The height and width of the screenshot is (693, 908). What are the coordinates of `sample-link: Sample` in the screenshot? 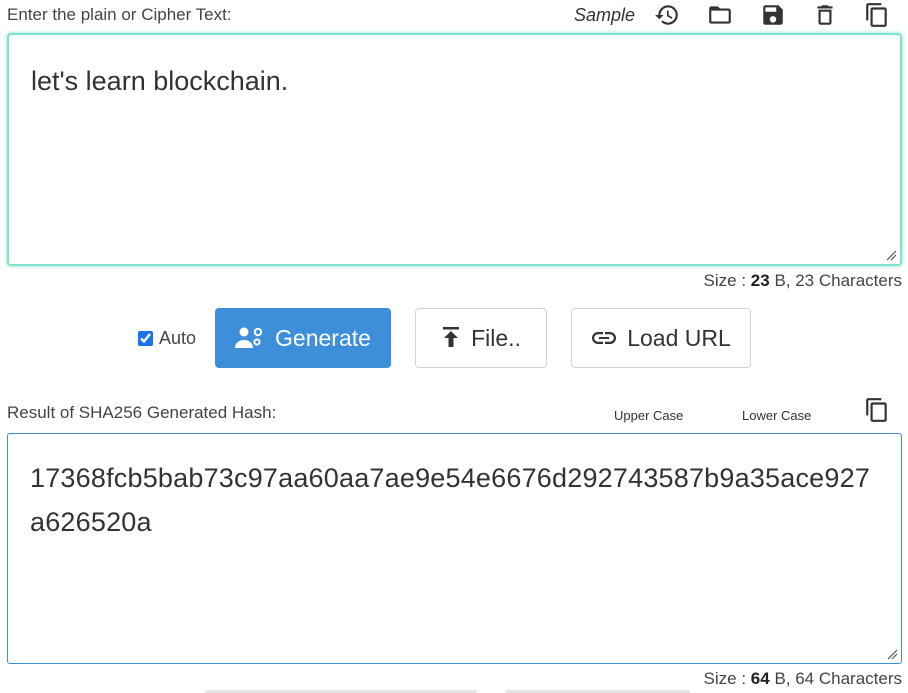 It's located at (604, 15).